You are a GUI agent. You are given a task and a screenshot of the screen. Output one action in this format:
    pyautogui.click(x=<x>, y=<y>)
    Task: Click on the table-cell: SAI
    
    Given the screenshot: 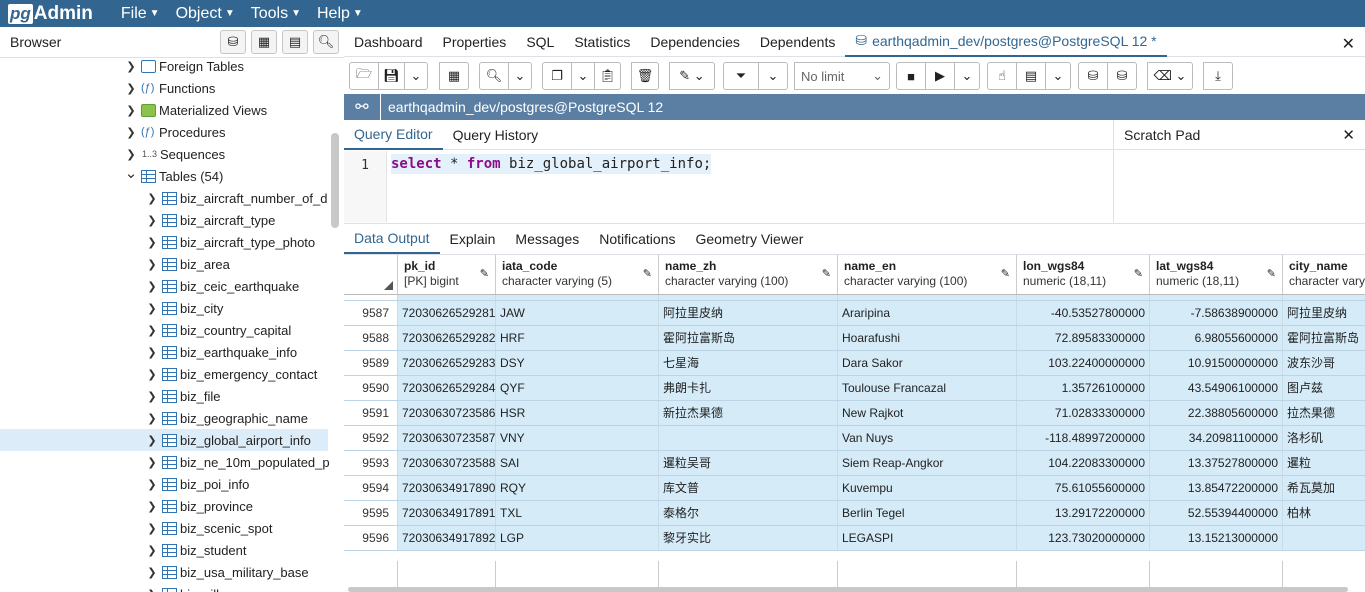 What is the action you would take?
    pyautogui.click(x=577, y=463)
    